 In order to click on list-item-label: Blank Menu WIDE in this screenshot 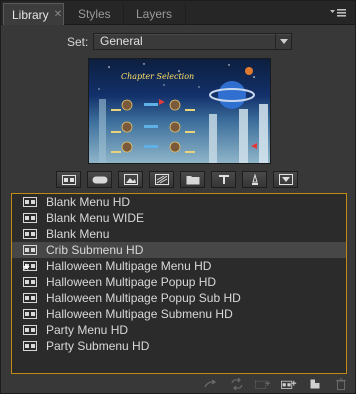, I will do `click(95, 218)`.